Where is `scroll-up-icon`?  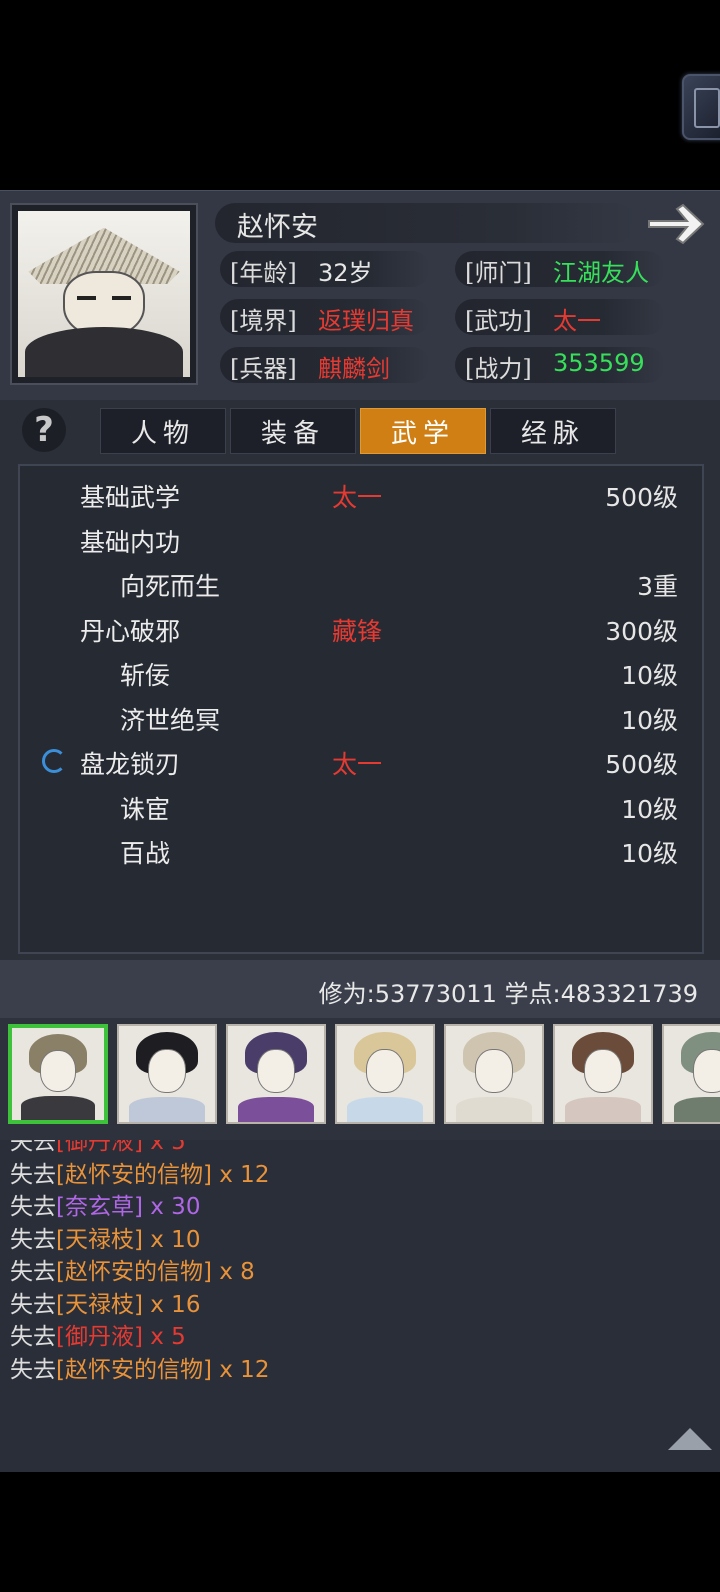 scroll-up-icon is located at coordinates (690, 1439).